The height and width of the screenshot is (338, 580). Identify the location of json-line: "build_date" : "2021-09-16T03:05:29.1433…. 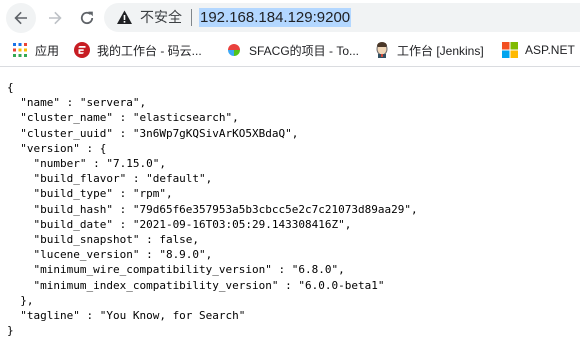
(179, 224).